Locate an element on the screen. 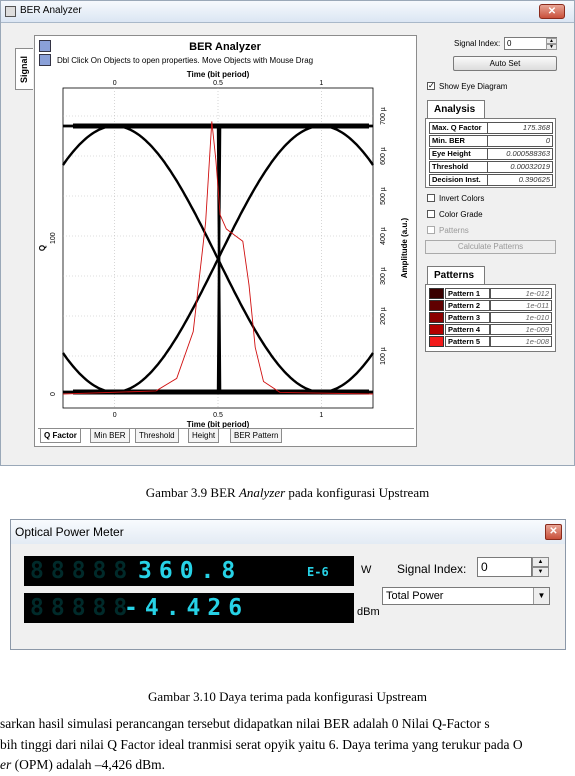 The width and height of the screenshot is (575, 776). invert-colors-checkbox is located at coordinates (431, 198).